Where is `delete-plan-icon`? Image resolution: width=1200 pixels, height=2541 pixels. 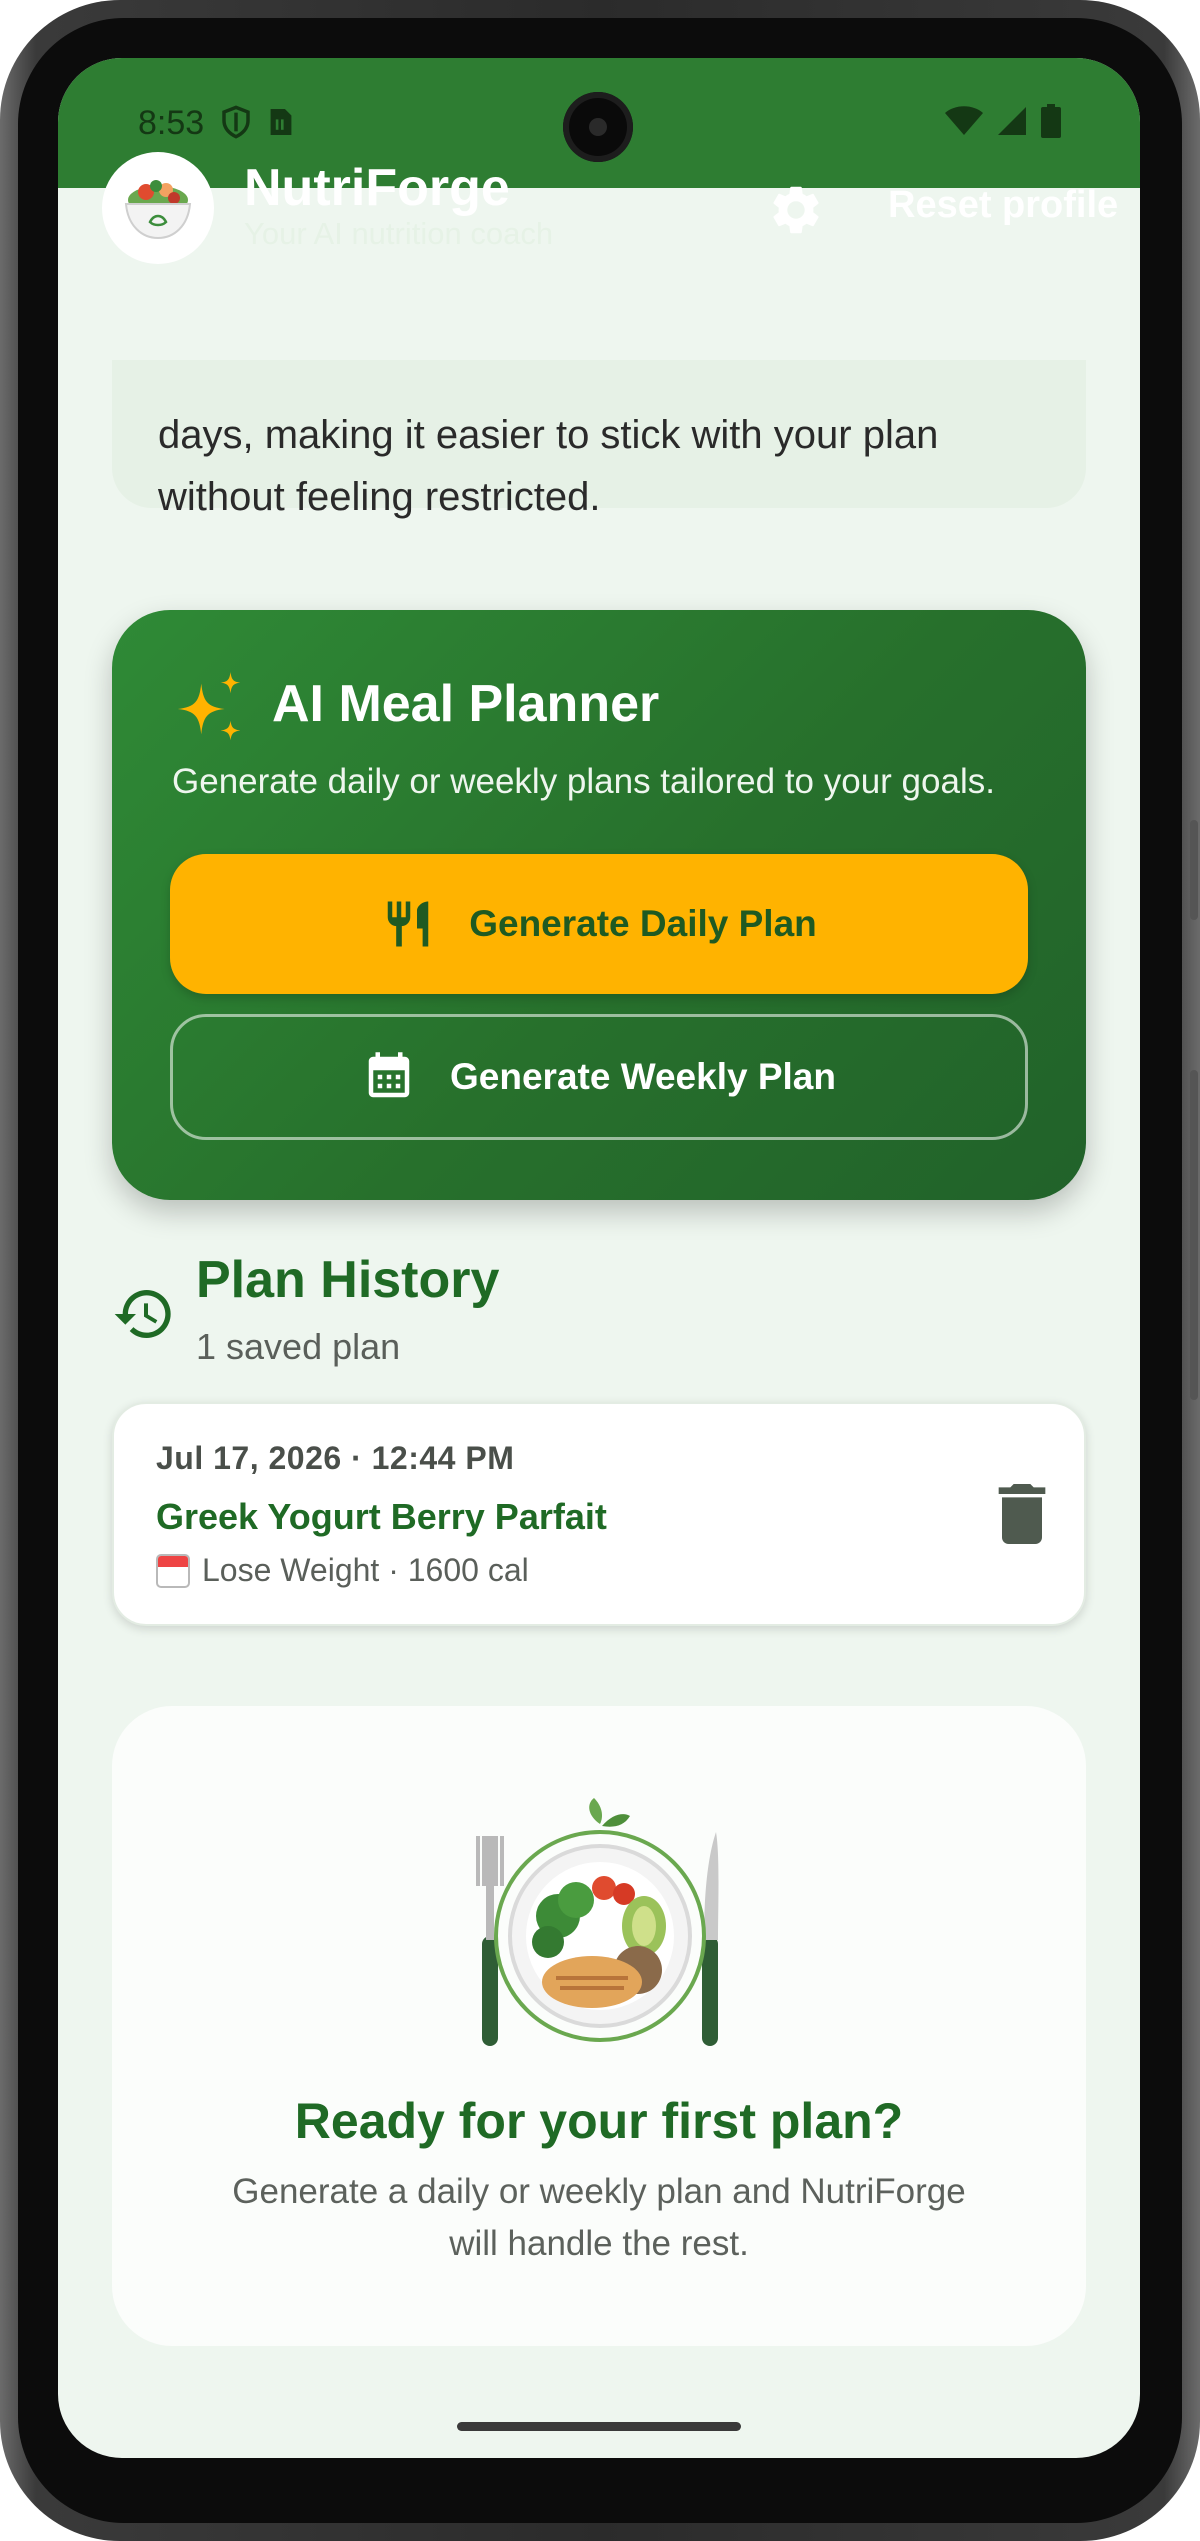
delete-plan-icon is located at coordinates (1022, 1514).